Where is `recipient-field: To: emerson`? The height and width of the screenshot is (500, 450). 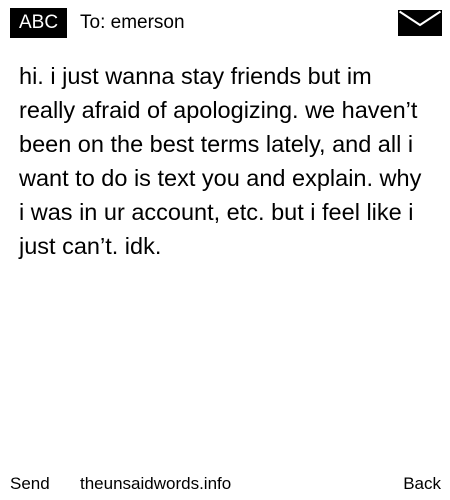 recipient-field: To: emerson is located at coordinates (132, 23).